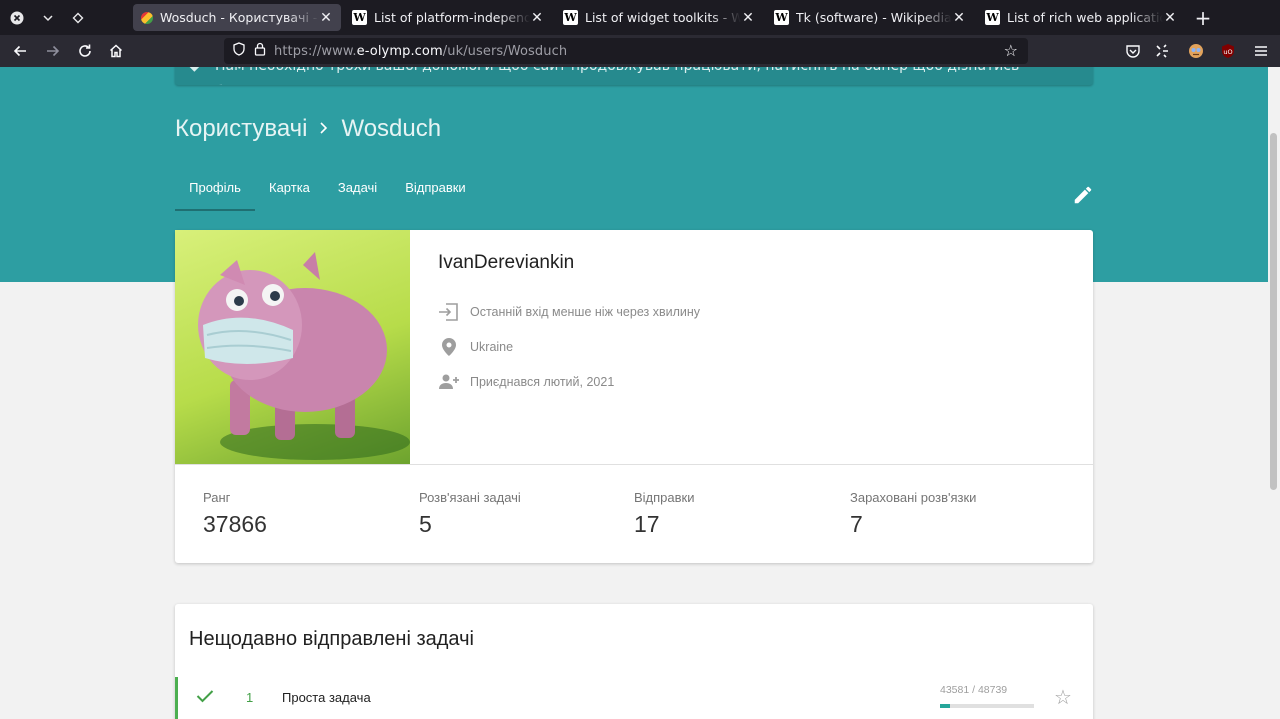  What do you see at coordinates (357, 192) in the screenshot?
I see `tab-problems: Задачі` at bounding box center [357, 192].